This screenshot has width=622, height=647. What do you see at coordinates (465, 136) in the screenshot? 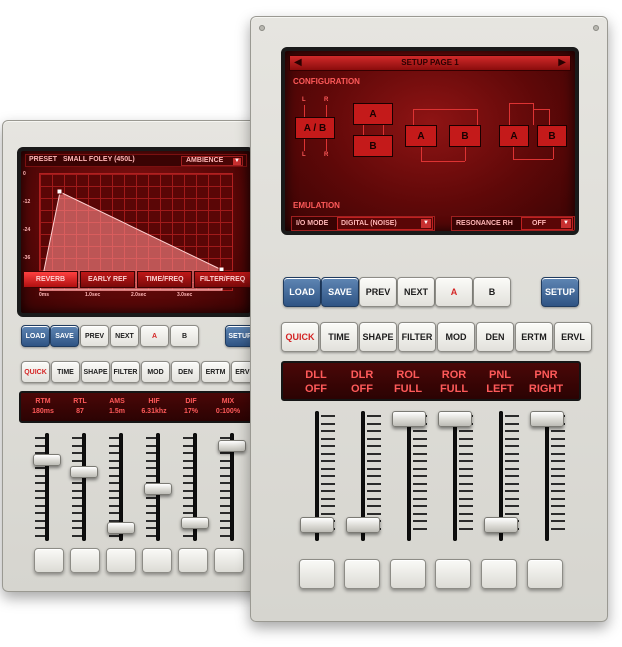
I see `config-box-b: B` at bounding box center [465, 136].